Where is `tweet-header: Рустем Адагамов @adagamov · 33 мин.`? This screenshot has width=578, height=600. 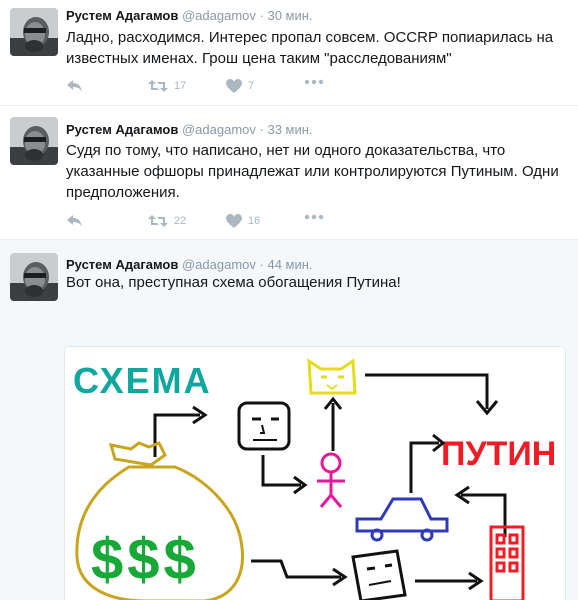
tweet-header: Рустем Адагамов @adagamov · 33 мин. is located at coordinates (189, 129).